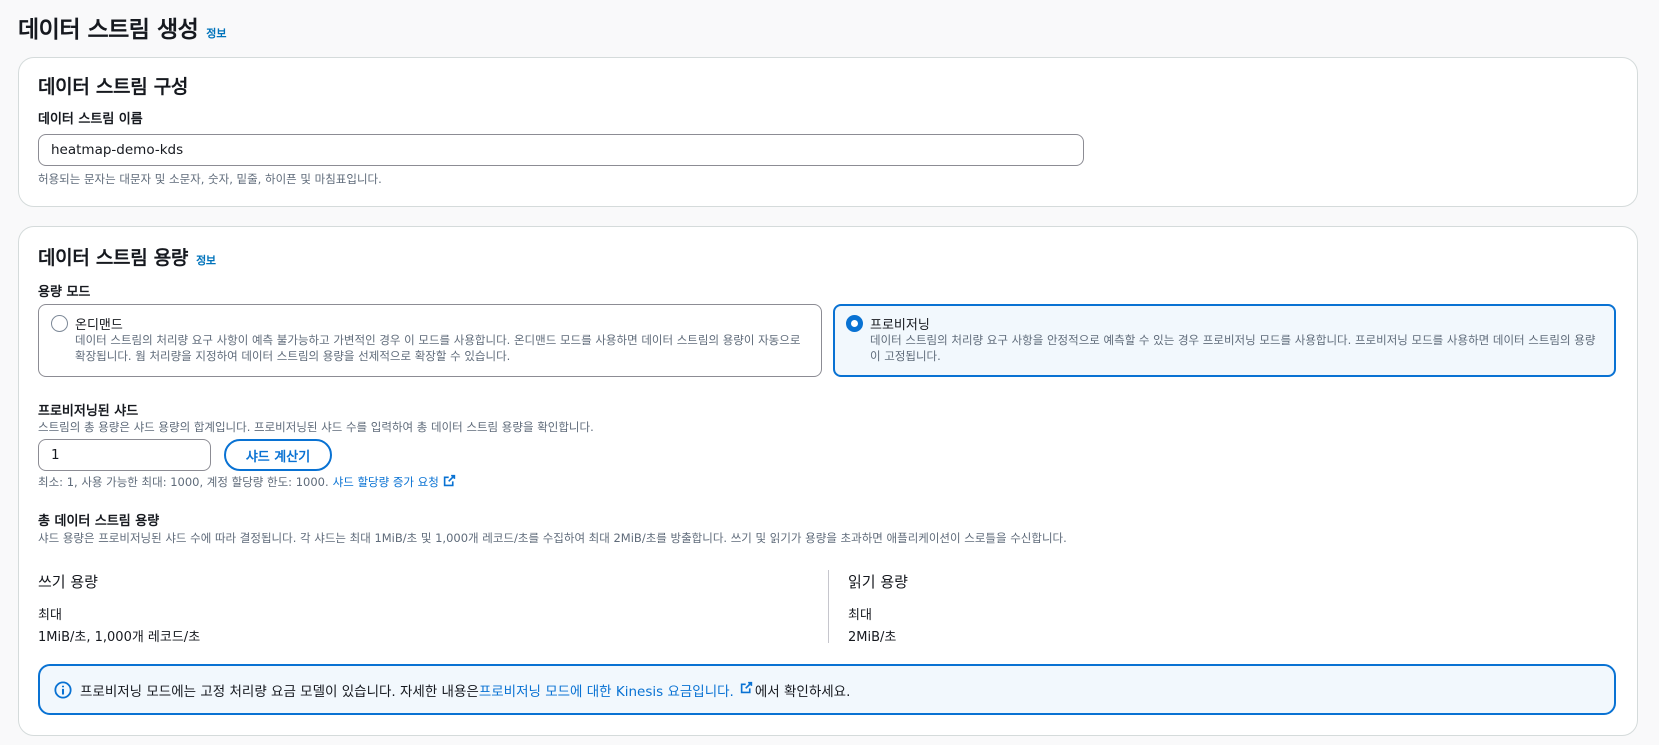  Describe the element at coordinates (206, 260) in the screenshot. I see `capacity-info-link: 정보` at that location.